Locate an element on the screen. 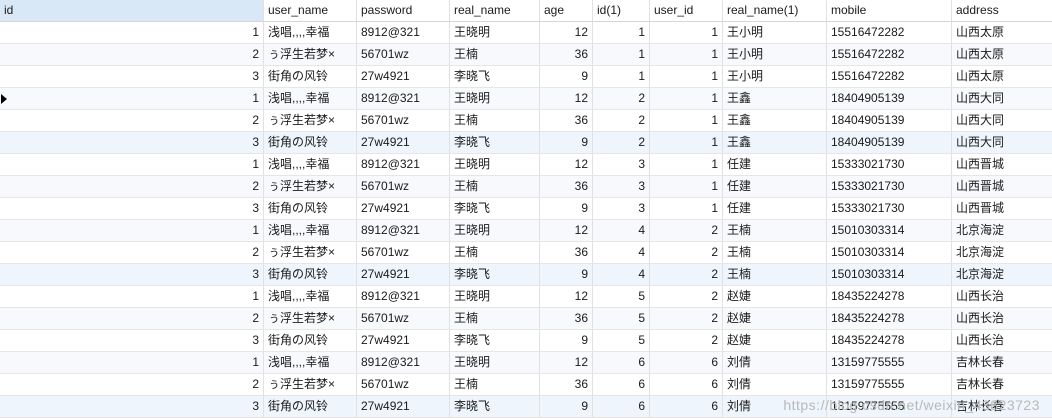 Image resolution: width=1052 pixels, height=419 pixels. cell-id: 1 is located at coordinates (132, 230).